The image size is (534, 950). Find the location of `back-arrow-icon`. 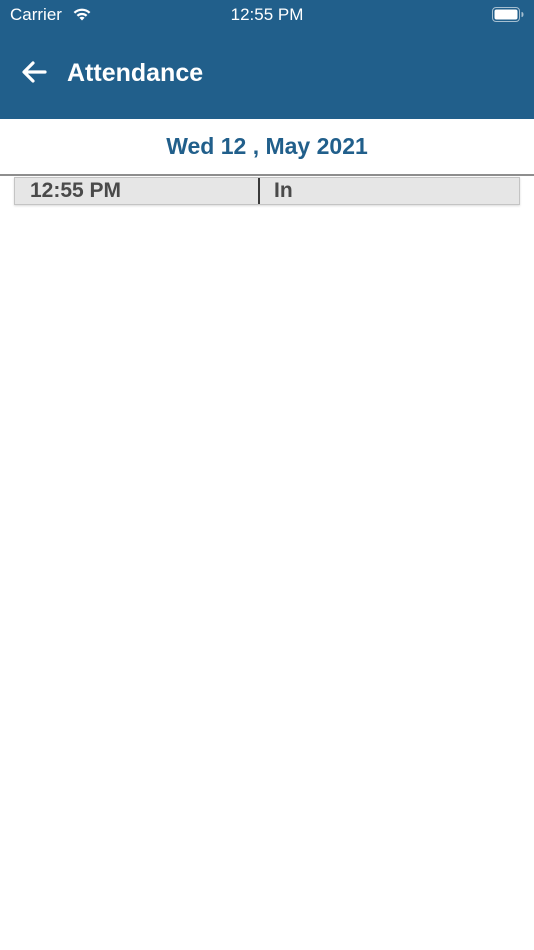

back-arrow-icon is located at coordinates (34, 72).